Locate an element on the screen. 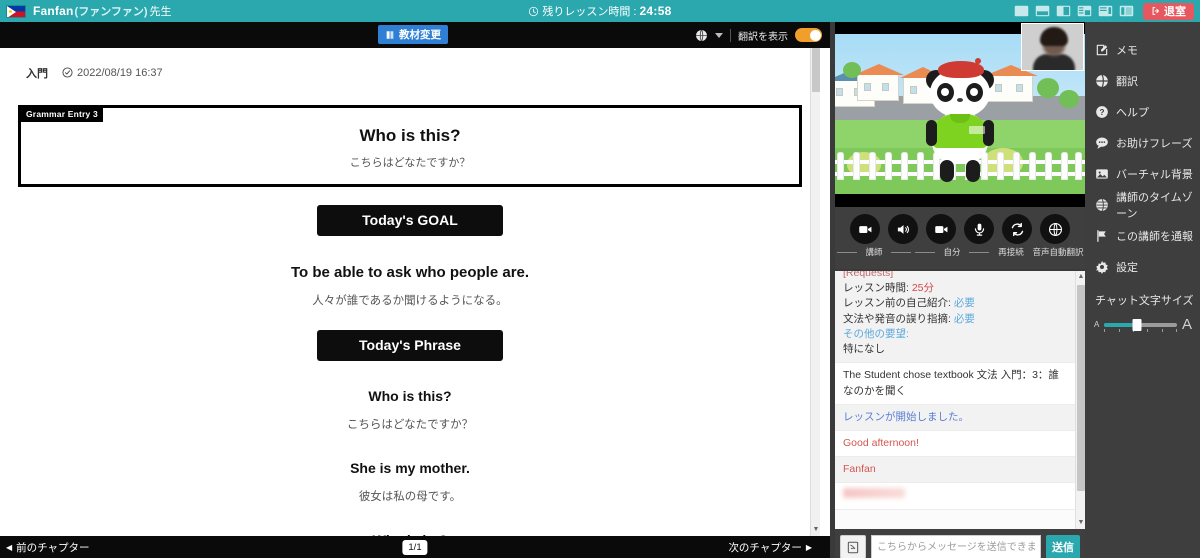 The height and width of the screenshot is (558, 1200). sidebar-item-teacher-timezone: 講師のタイムゾーン is located at coordinates (1142, 204).